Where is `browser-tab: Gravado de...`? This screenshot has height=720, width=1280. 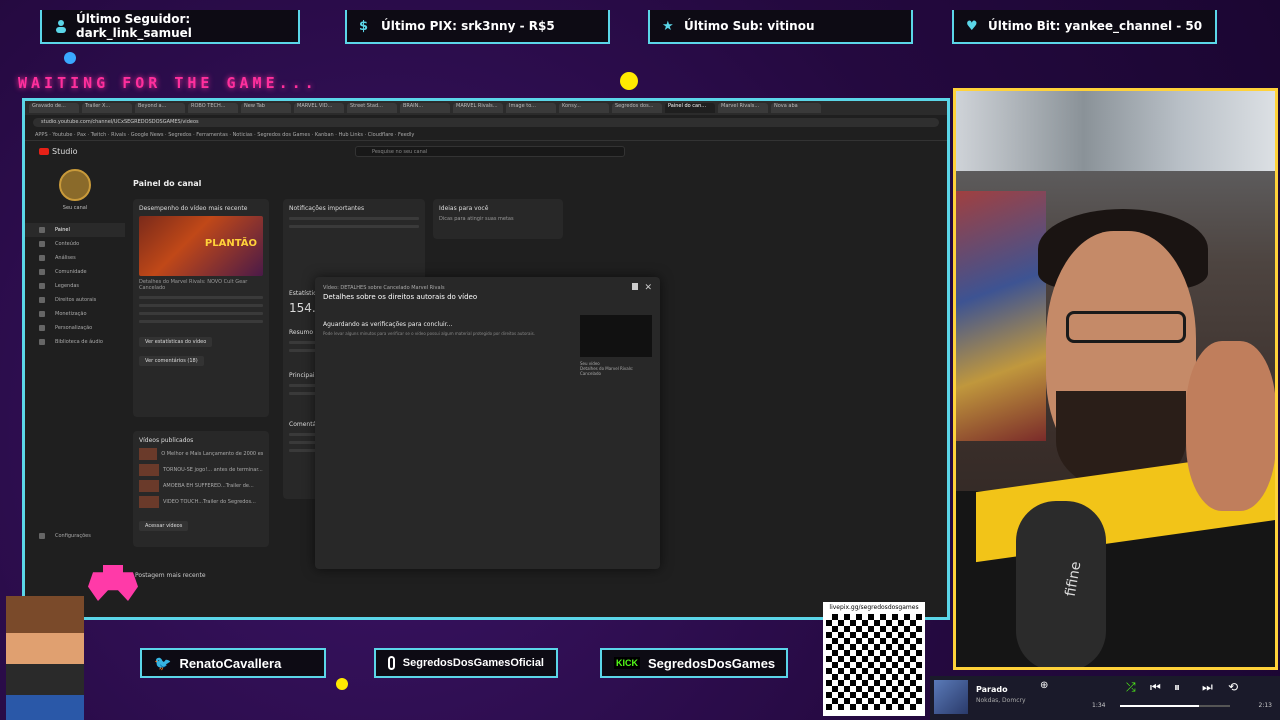
browser-tab: Gravado de... is located at coordinates (54, 108).